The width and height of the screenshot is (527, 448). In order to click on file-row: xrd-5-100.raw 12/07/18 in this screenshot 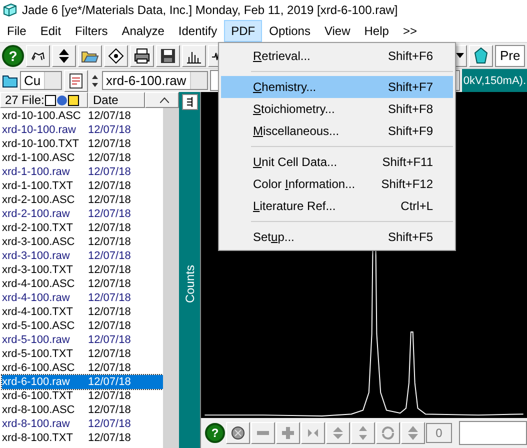, I will do `click(82, 340)`.